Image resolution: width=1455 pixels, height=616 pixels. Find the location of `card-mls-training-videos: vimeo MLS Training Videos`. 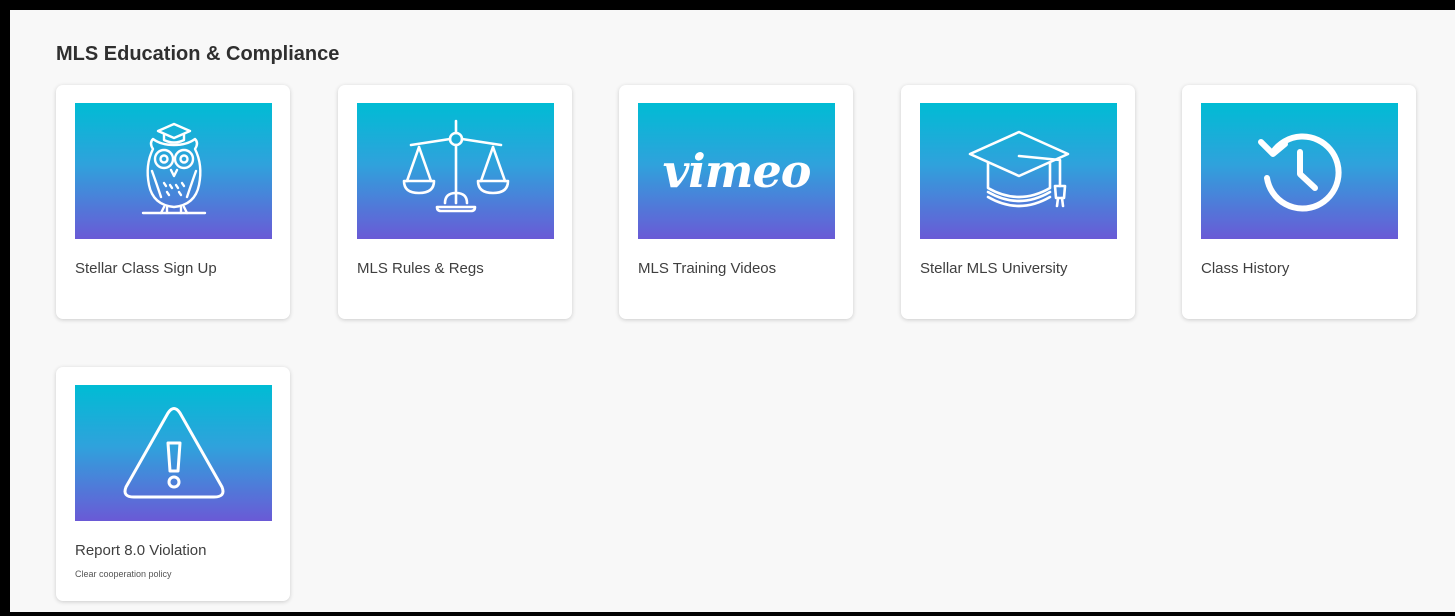

card-mls-training-videos: vimeo MLS Training Videos is located at coordinates (736, 202).